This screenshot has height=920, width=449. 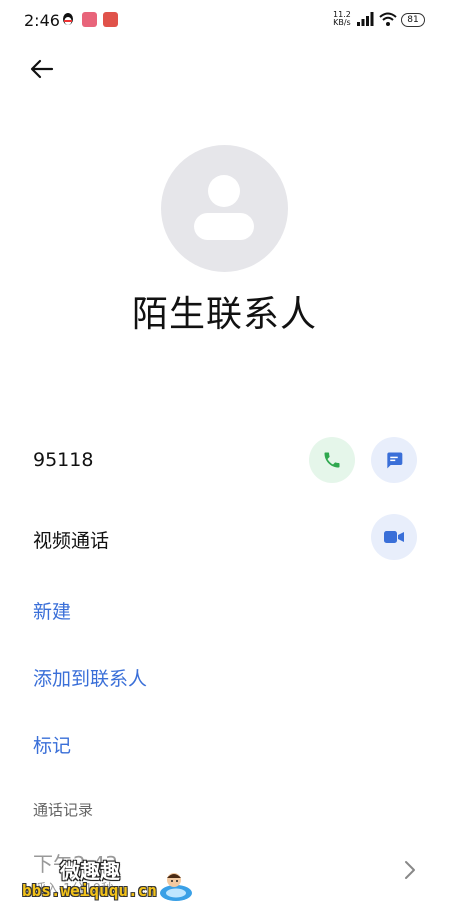 I want to click on chevron-right-icon, so click(x=410, y=870).